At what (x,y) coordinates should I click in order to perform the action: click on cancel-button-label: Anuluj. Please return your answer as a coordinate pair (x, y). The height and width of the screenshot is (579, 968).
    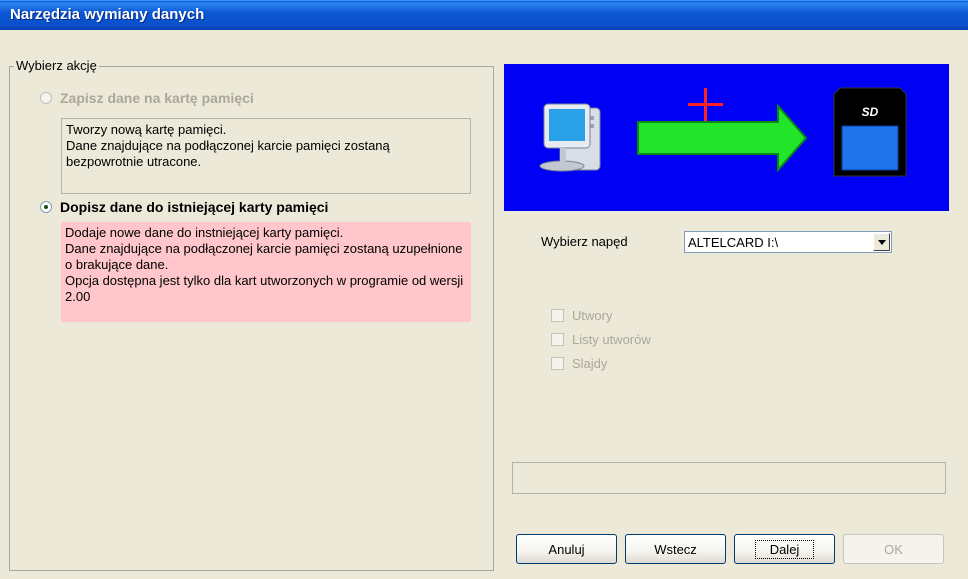
    Looking at the image, I should click on (566, 549).